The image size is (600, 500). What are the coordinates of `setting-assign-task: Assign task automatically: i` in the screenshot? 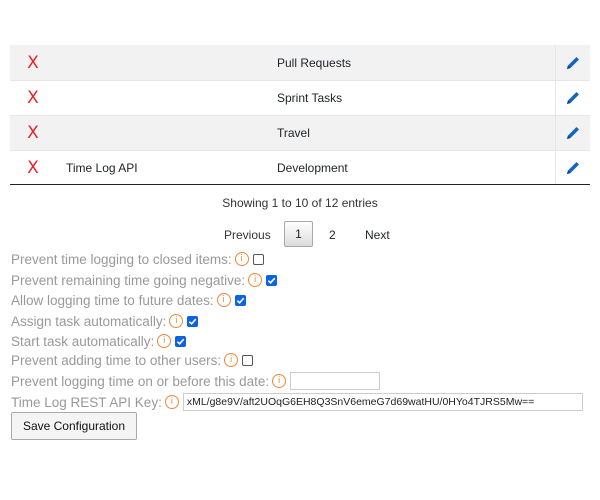 It's located at (105, 321).